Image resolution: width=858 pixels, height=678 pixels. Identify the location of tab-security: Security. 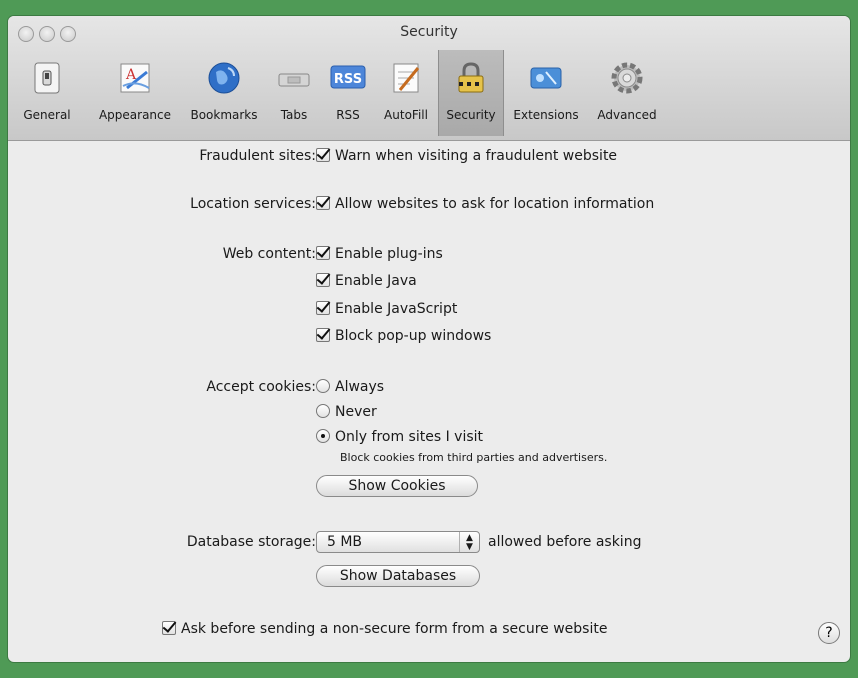
(471, 93).